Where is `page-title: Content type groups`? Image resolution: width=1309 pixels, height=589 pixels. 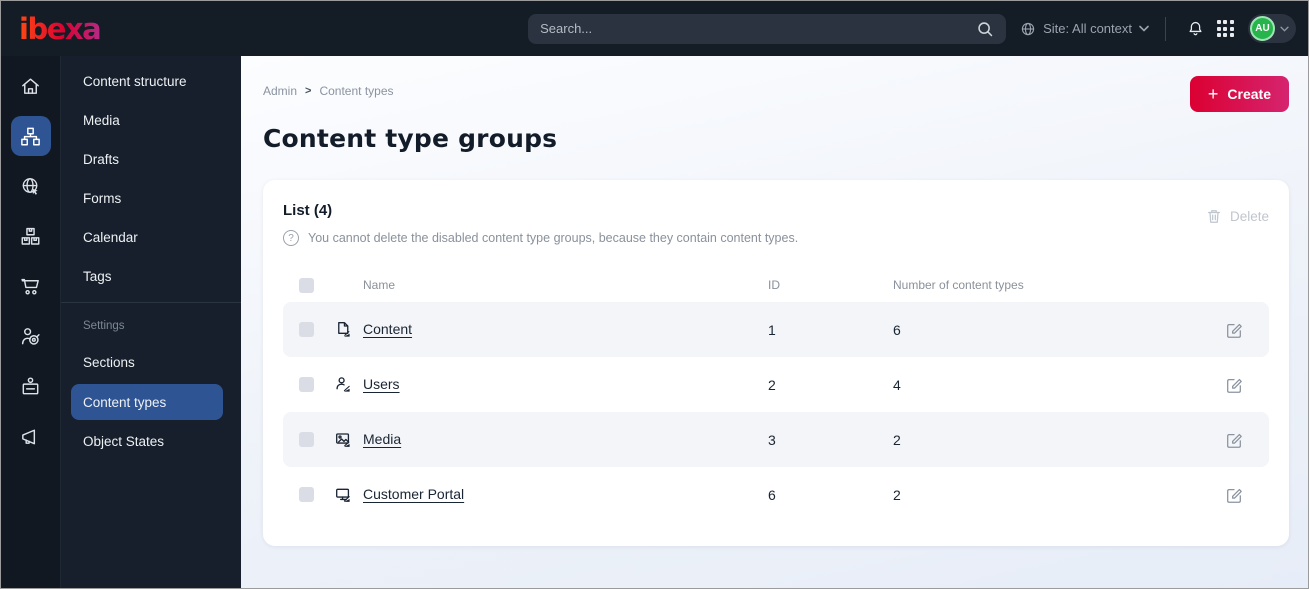
page-title: Content type groups is located at coordinates (410, 138).